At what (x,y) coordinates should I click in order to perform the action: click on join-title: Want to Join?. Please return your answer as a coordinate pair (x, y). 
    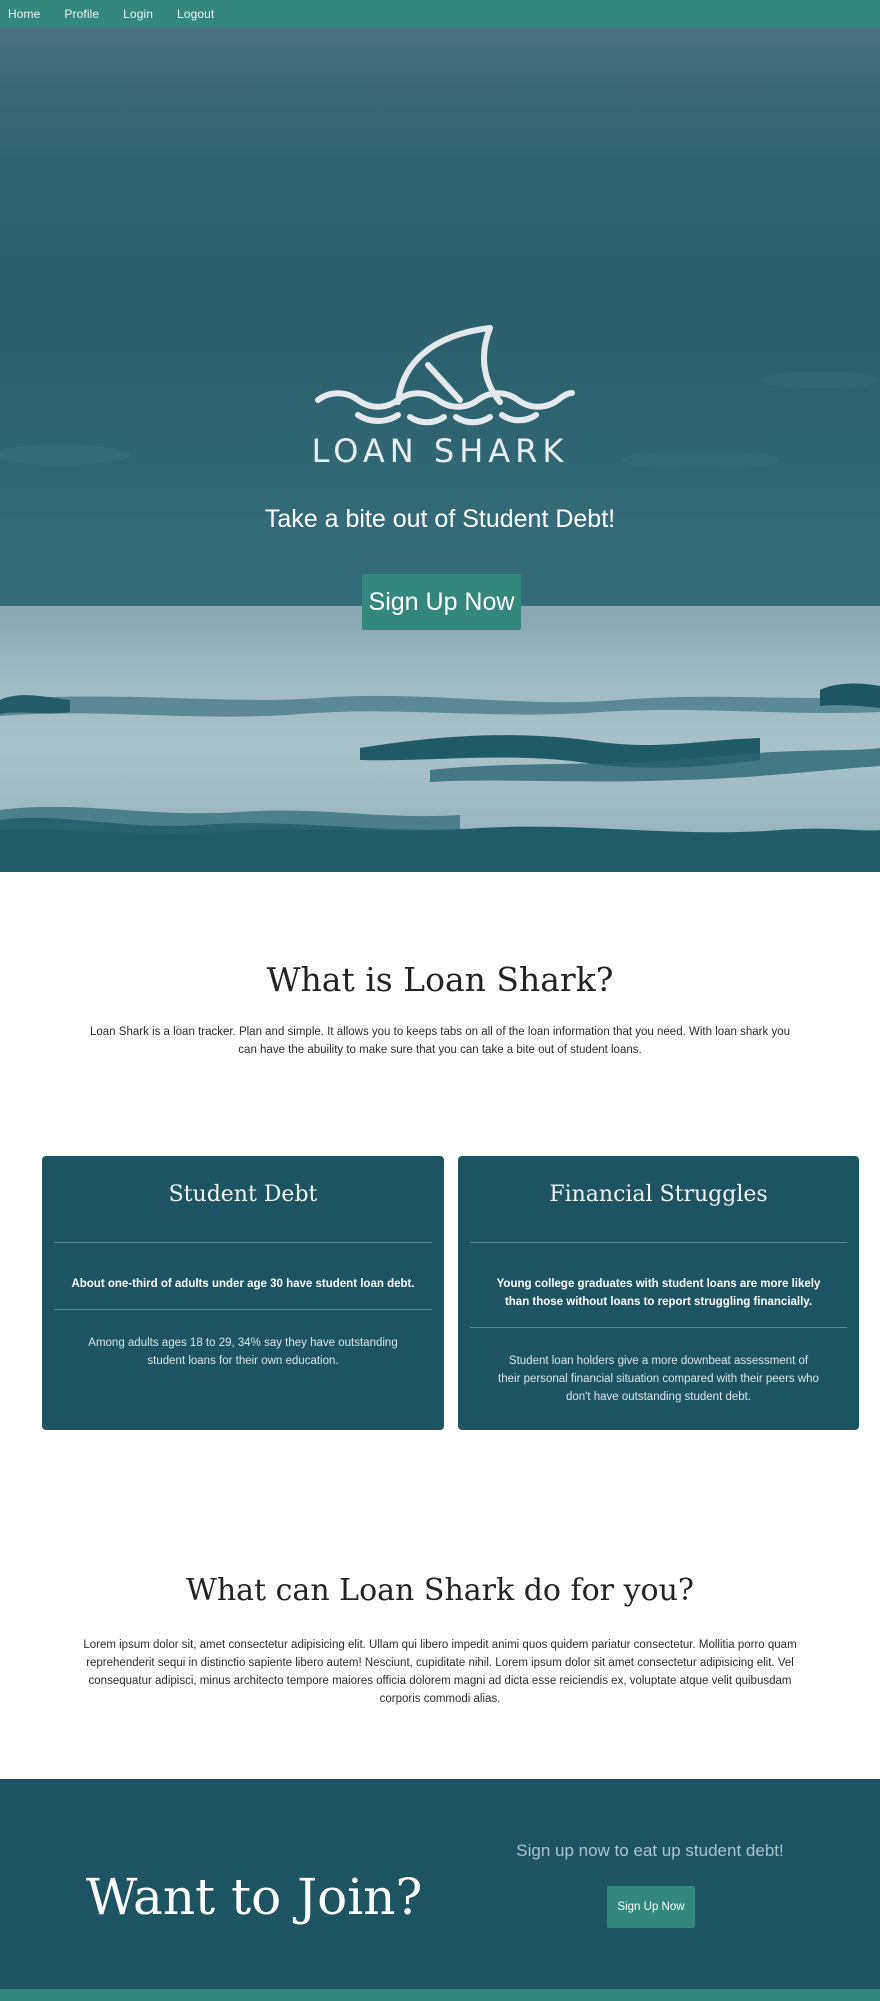
    Looking at the image, I should click on (254, 1897).